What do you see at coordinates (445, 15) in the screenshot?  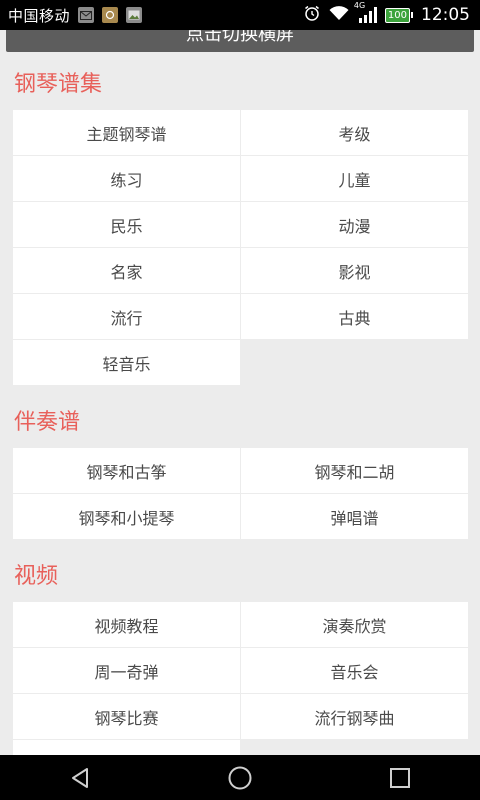 I see `status-clock: 12:05` at bounding box center [445, 15].